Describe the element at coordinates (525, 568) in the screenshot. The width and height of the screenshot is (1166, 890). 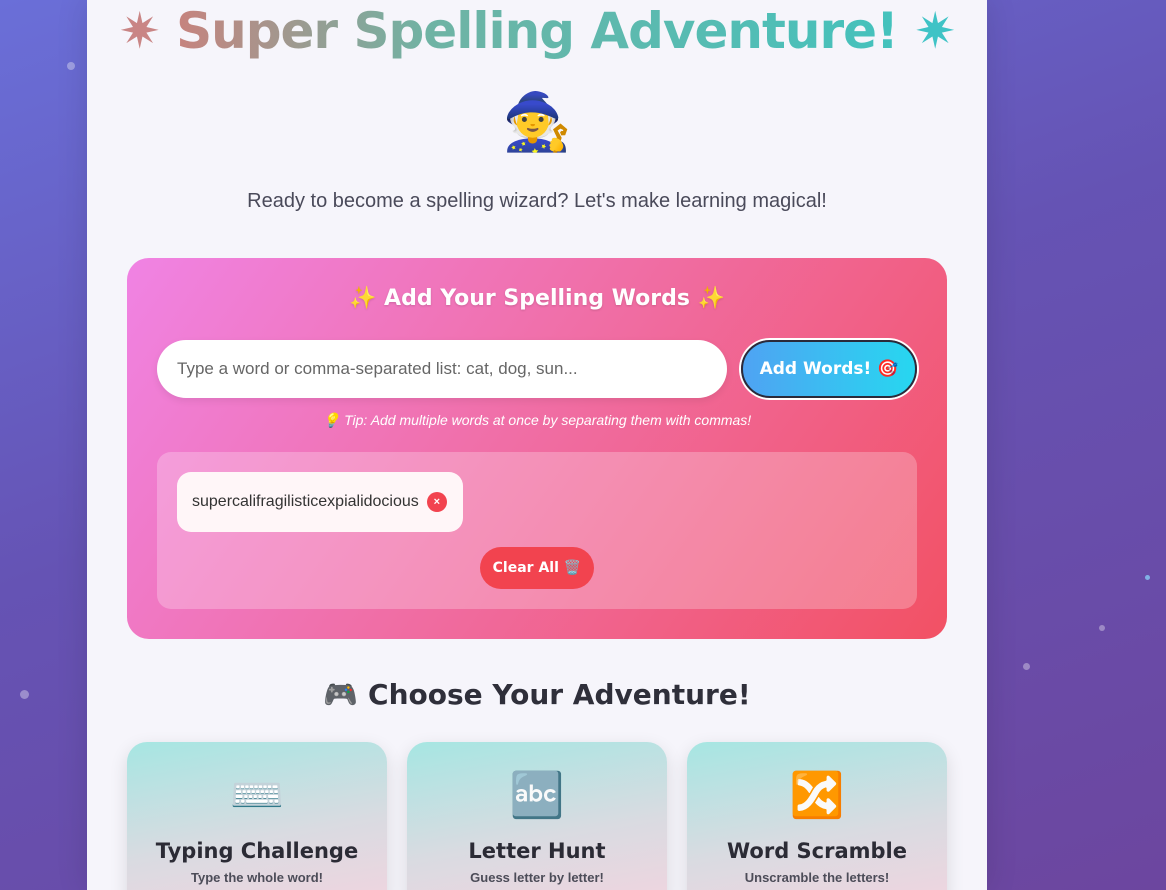
I see `clear-all-button-label: Clear All` at that location.